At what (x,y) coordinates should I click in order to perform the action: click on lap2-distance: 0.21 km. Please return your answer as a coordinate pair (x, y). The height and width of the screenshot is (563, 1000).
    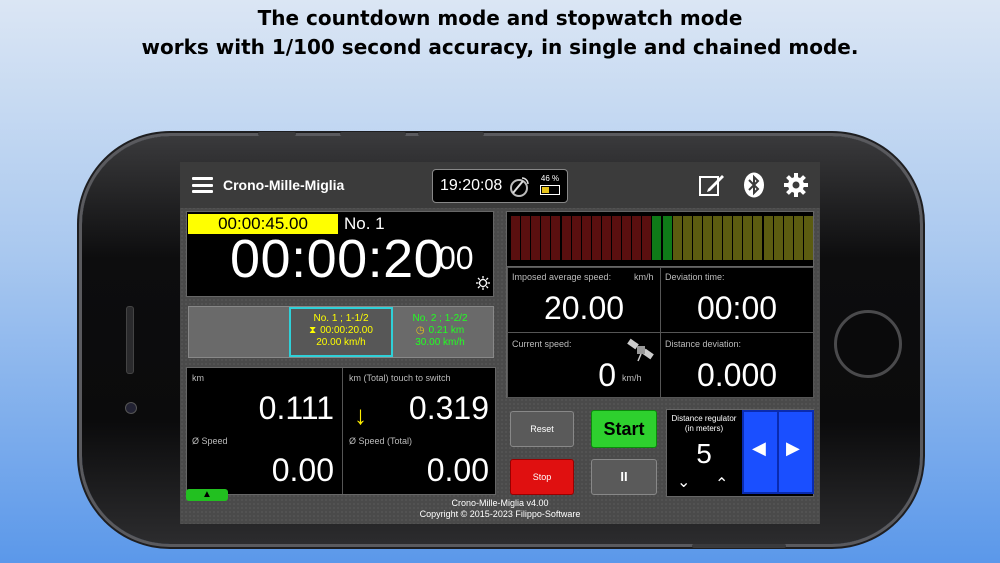
    Looking at the image, I should click on (446, 330).